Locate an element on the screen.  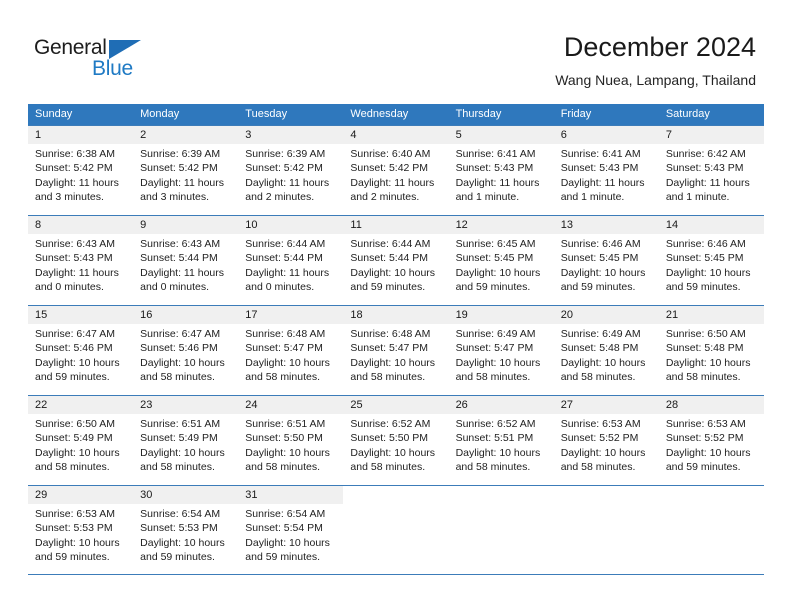
sunrise-text: Sunrise: 6:52 AM is located at coordinates (390, 424).